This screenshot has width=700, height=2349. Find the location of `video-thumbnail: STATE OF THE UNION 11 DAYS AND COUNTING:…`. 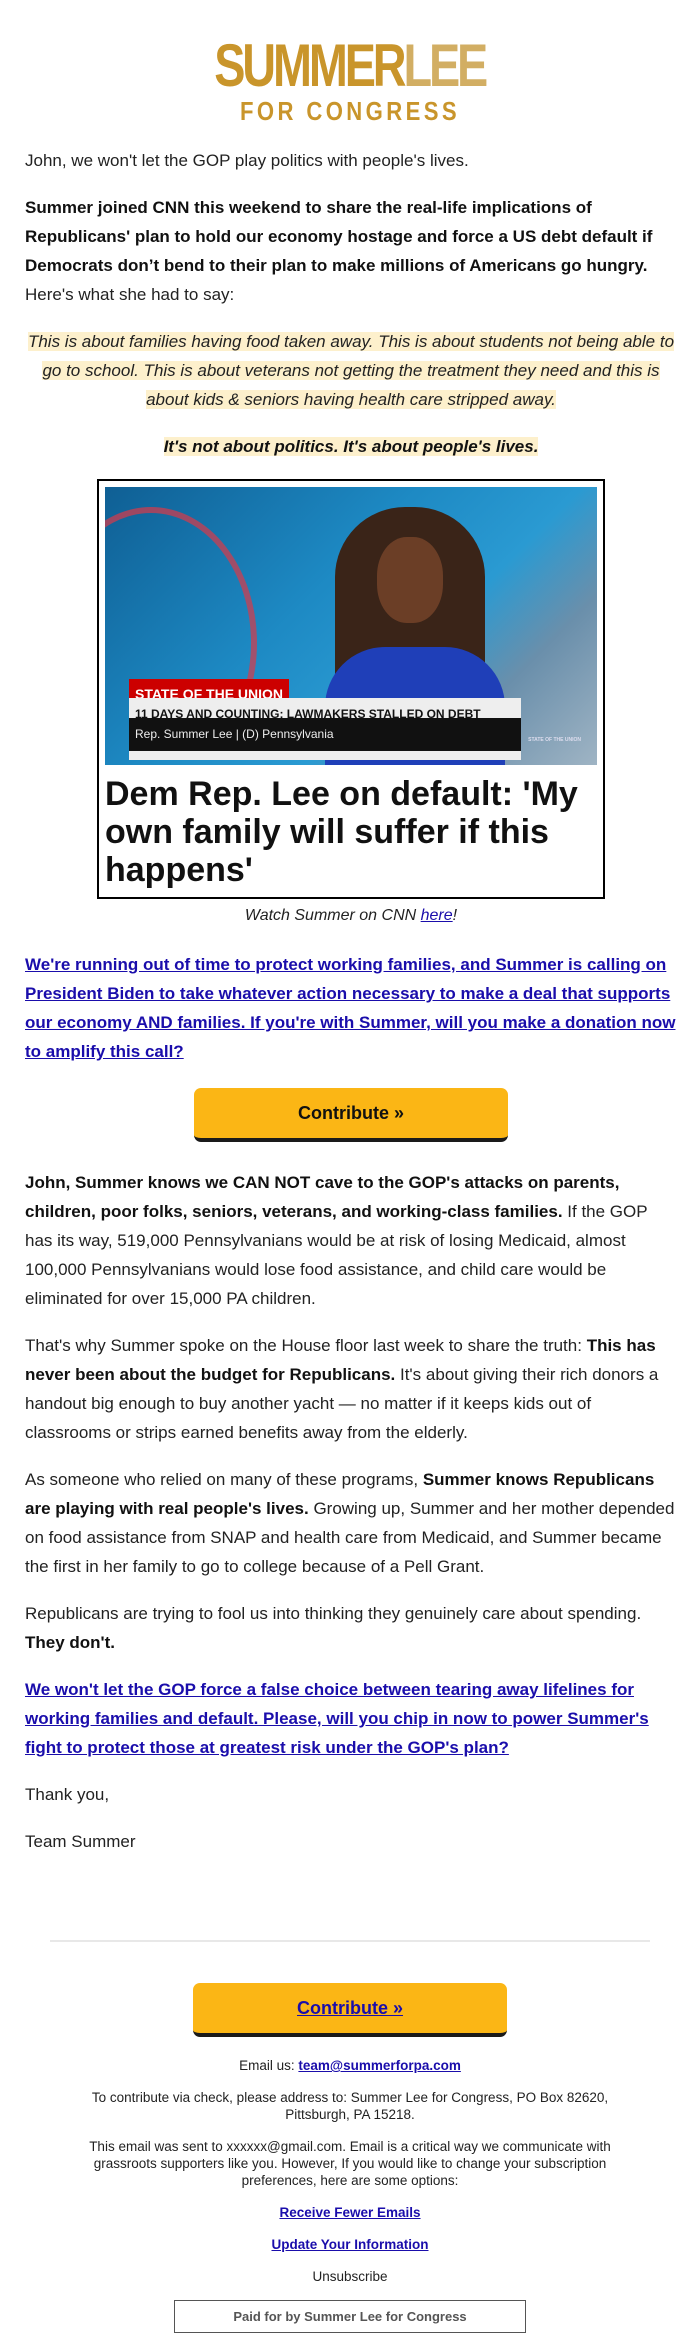

video-thumbnail: STATE OF THE UNION 11 DAYS AND COUNTING:… is located at coordinates (351, 689).